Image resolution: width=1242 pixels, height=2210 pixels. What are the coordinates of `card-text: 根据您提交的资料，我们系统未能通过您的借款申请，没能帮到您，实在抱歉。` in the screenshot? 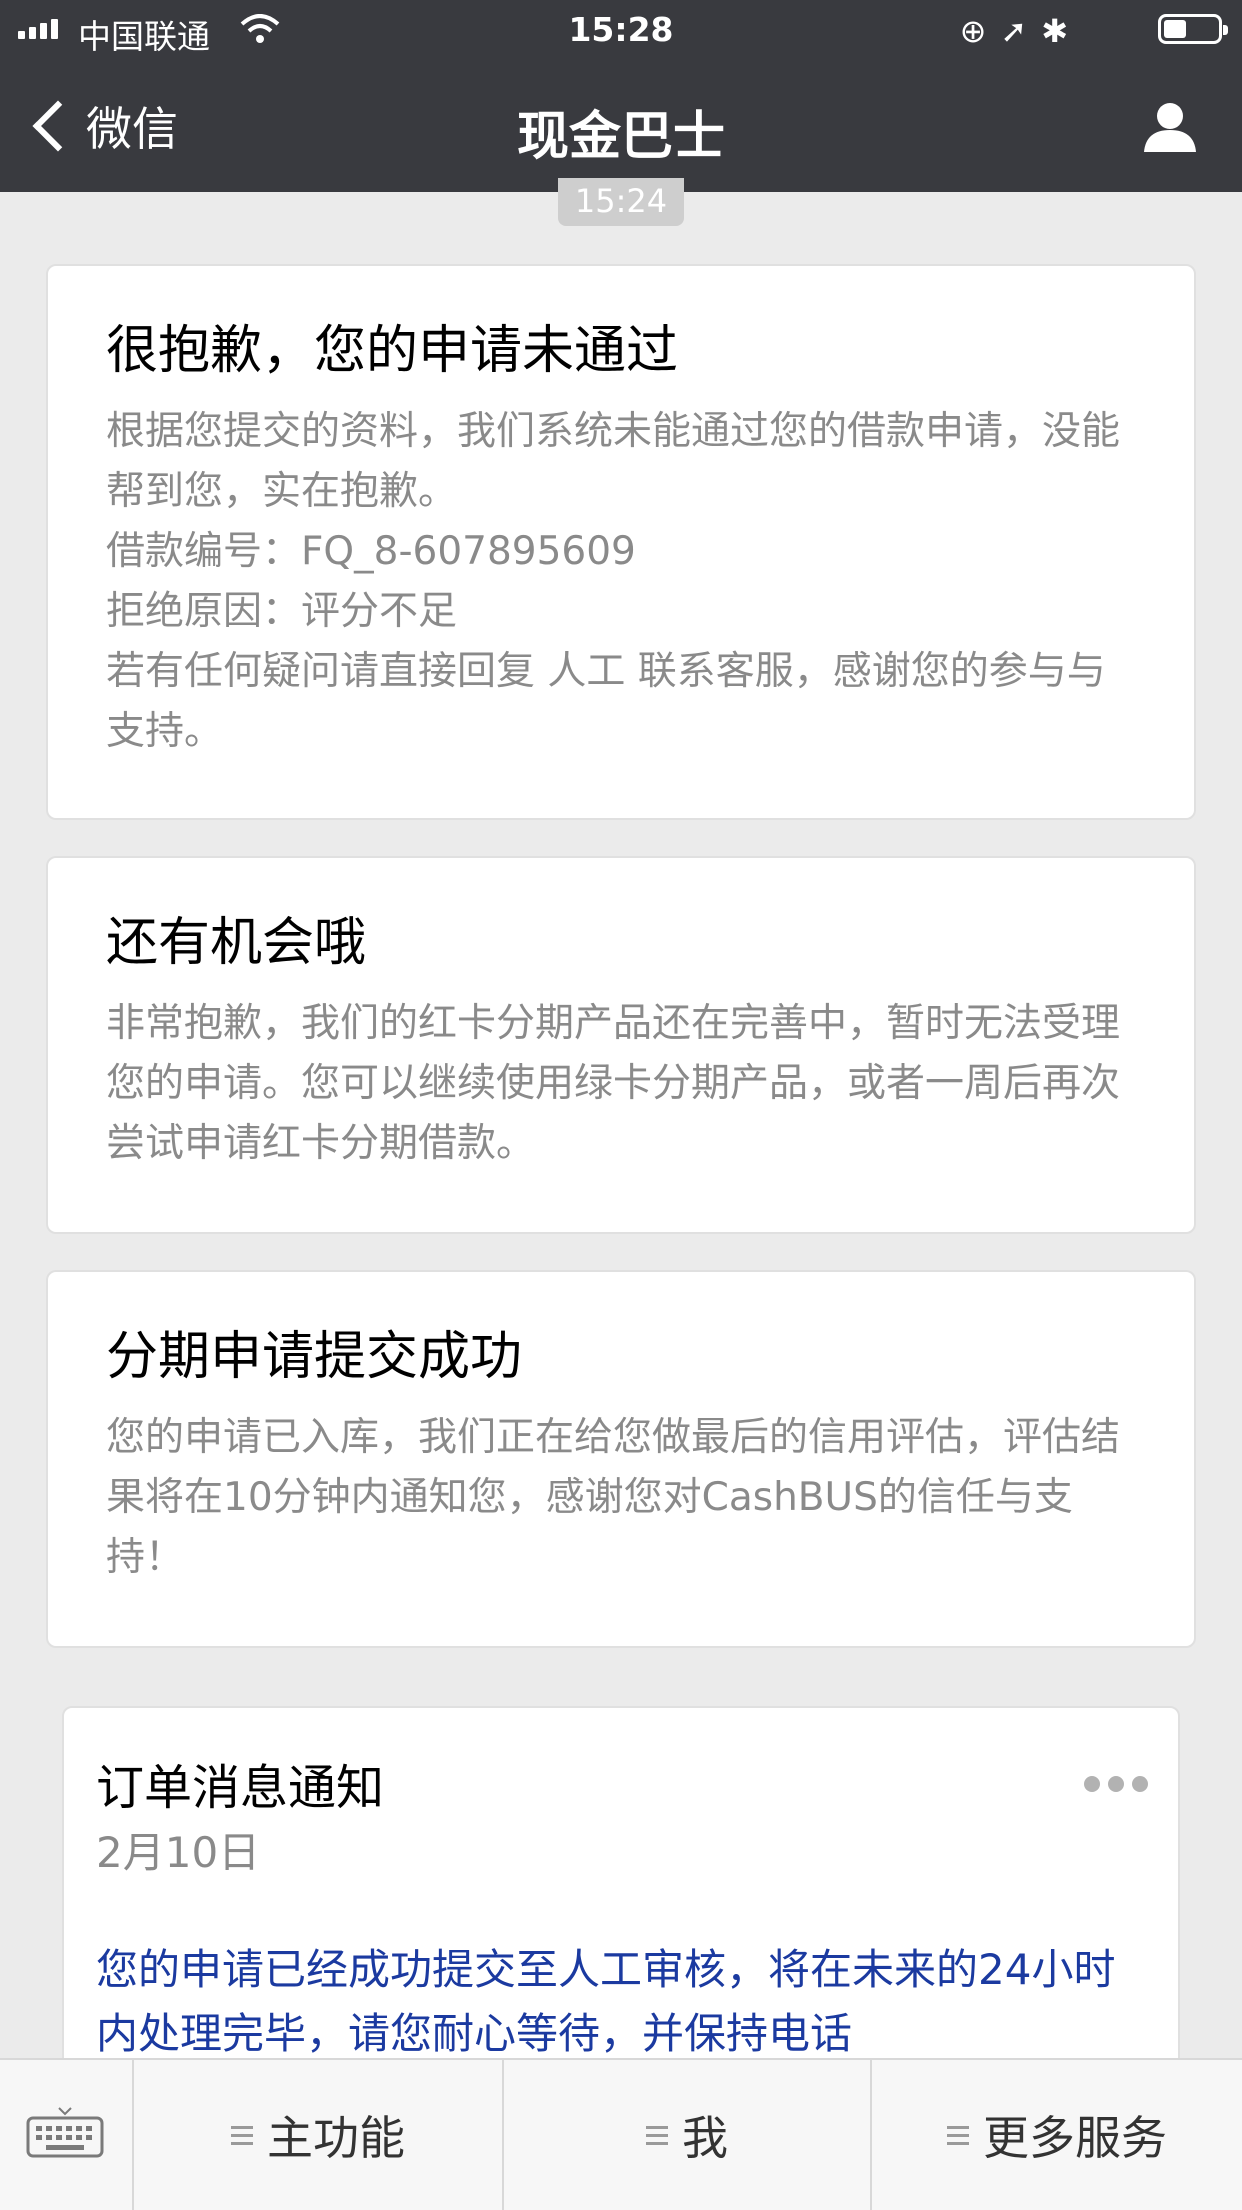 It's located at (613, 461).